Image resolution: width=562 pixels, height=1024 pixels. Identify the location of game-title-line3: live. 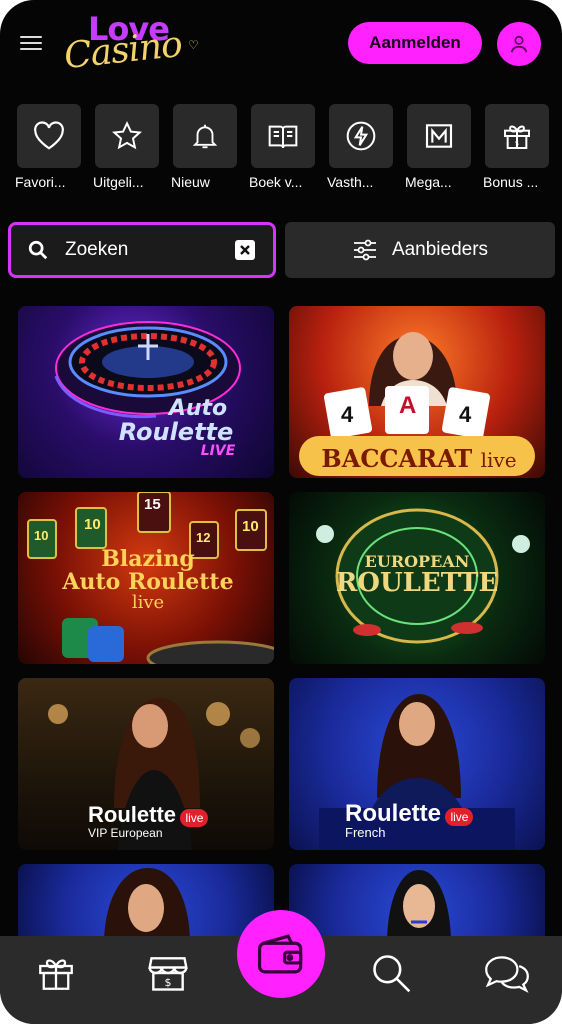
(148, 603).